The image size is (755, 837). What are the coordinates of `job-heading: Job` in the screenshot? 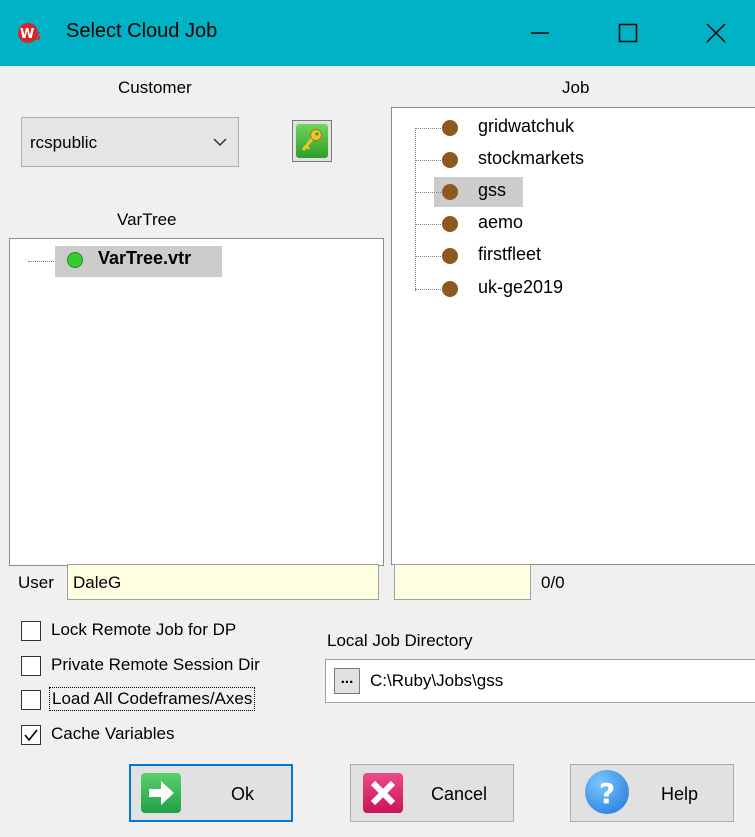 It's located at (576, 87).